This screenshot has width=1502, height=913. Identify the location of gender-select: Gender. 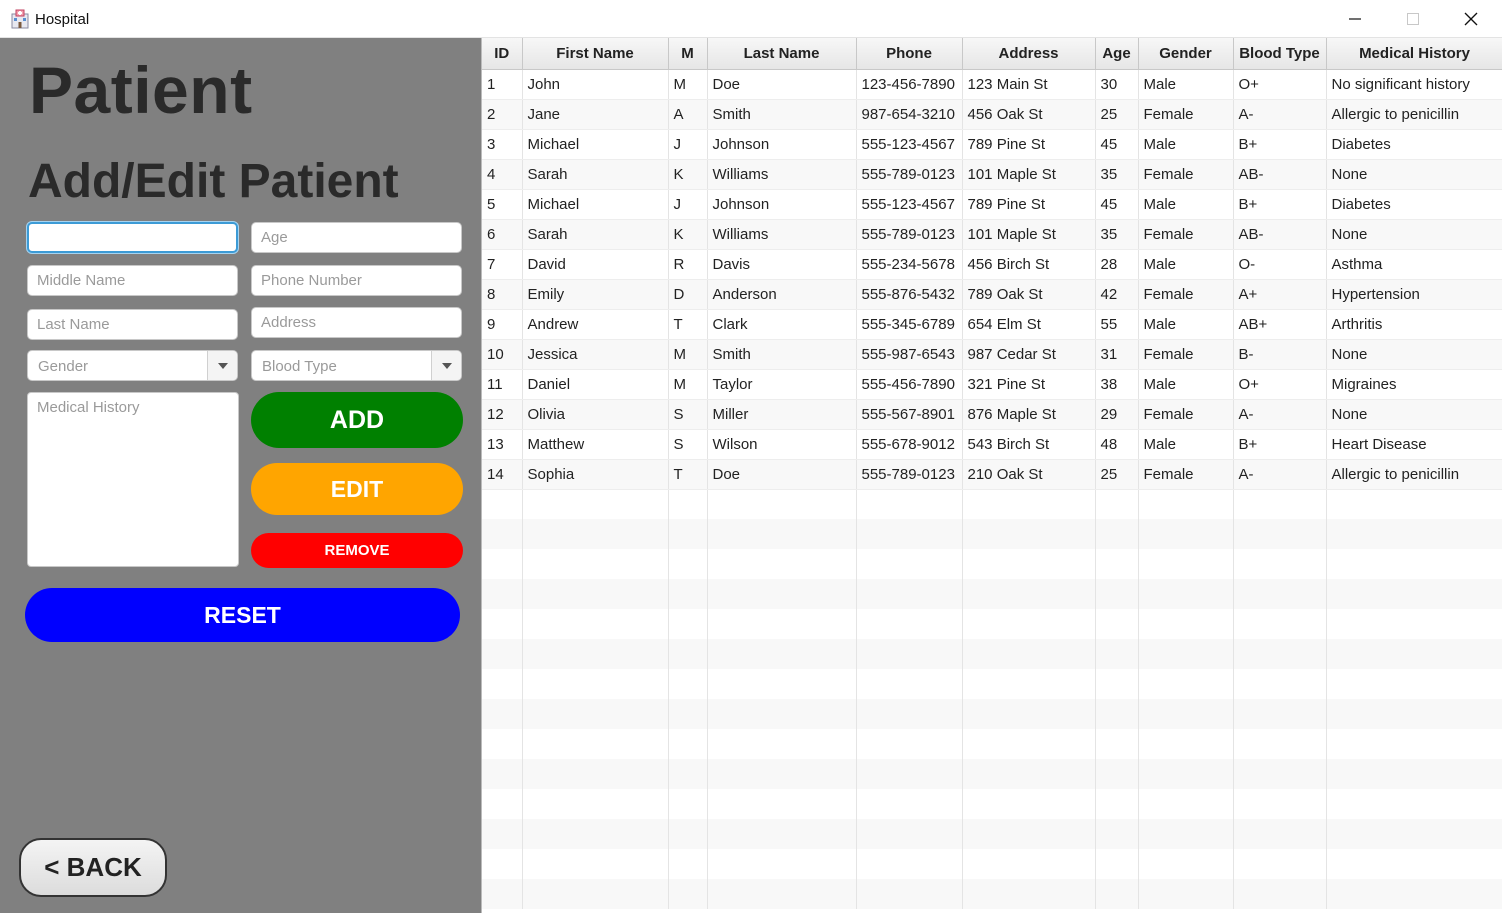
(132, 365).